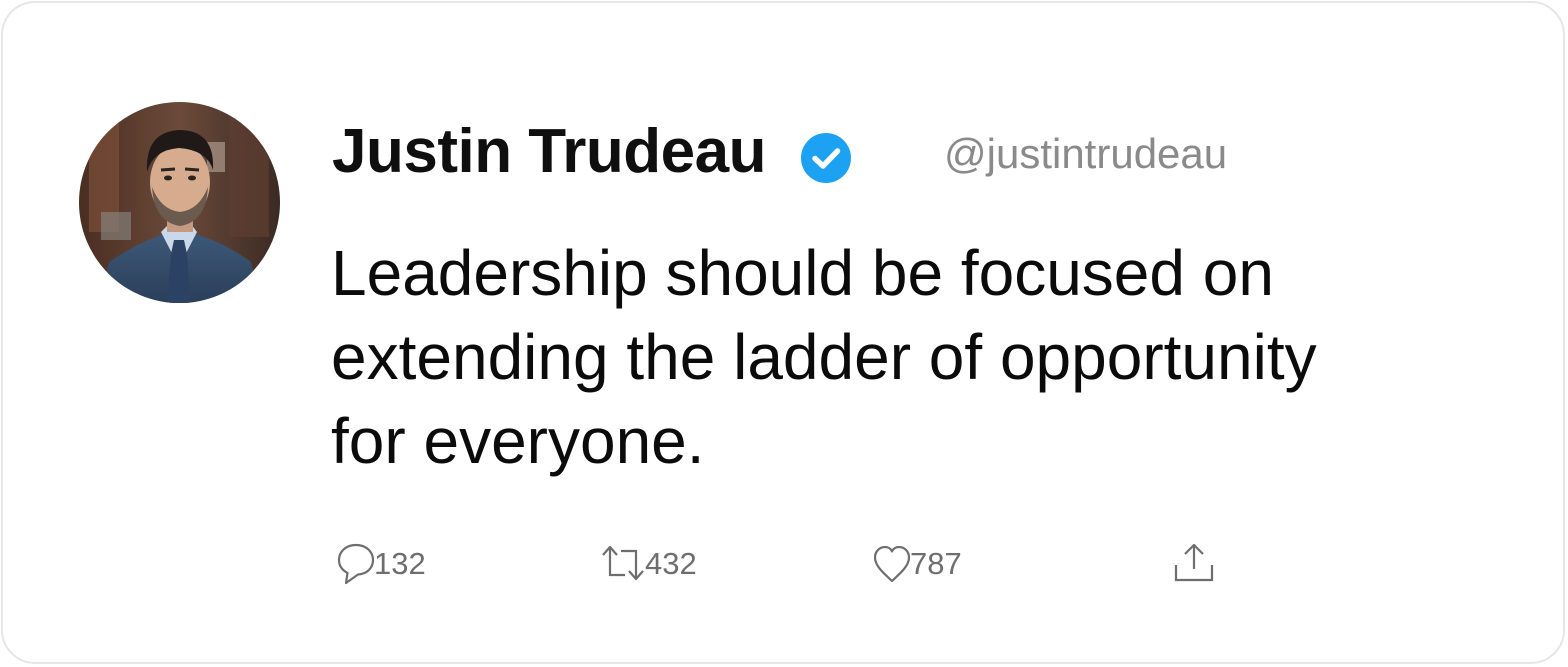  What do you see at coordinates (824, 357) in the screenshot?
I see `tweet-text-line: extending the ladder of opportunity` at bounding box center [824, 357].